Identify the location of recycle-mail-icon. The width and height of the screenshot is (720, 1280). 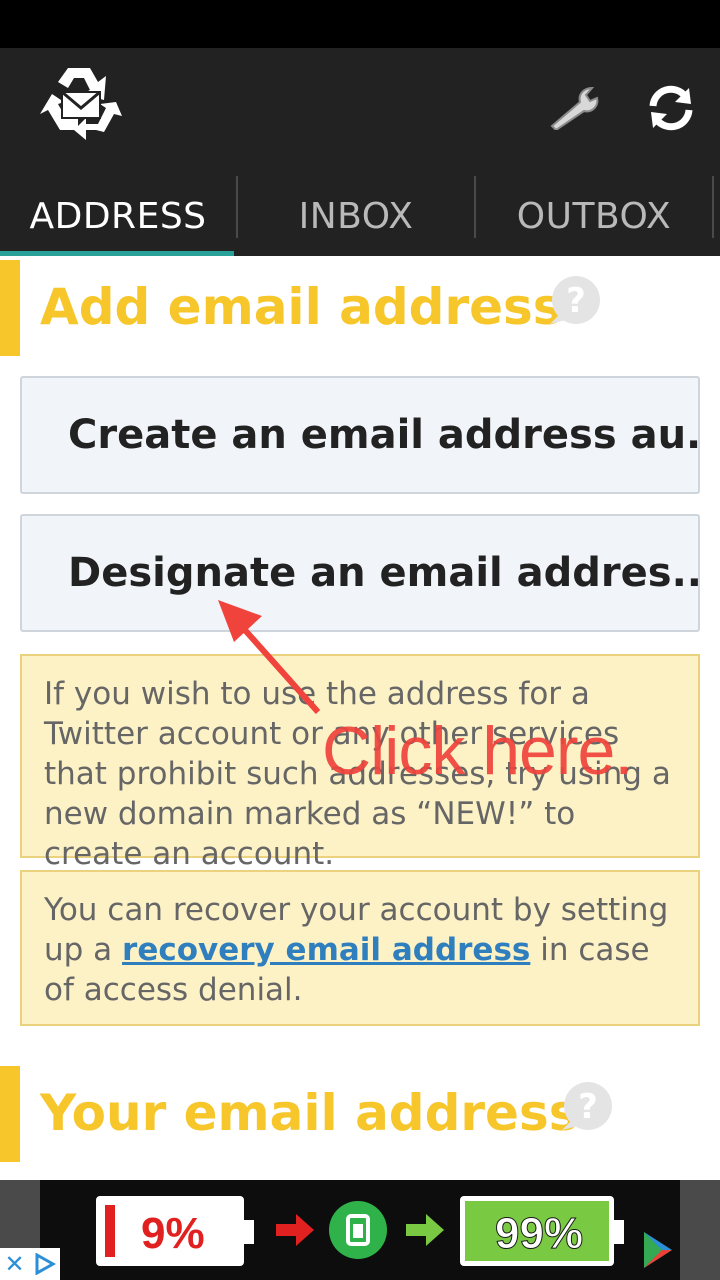
(81, 104).